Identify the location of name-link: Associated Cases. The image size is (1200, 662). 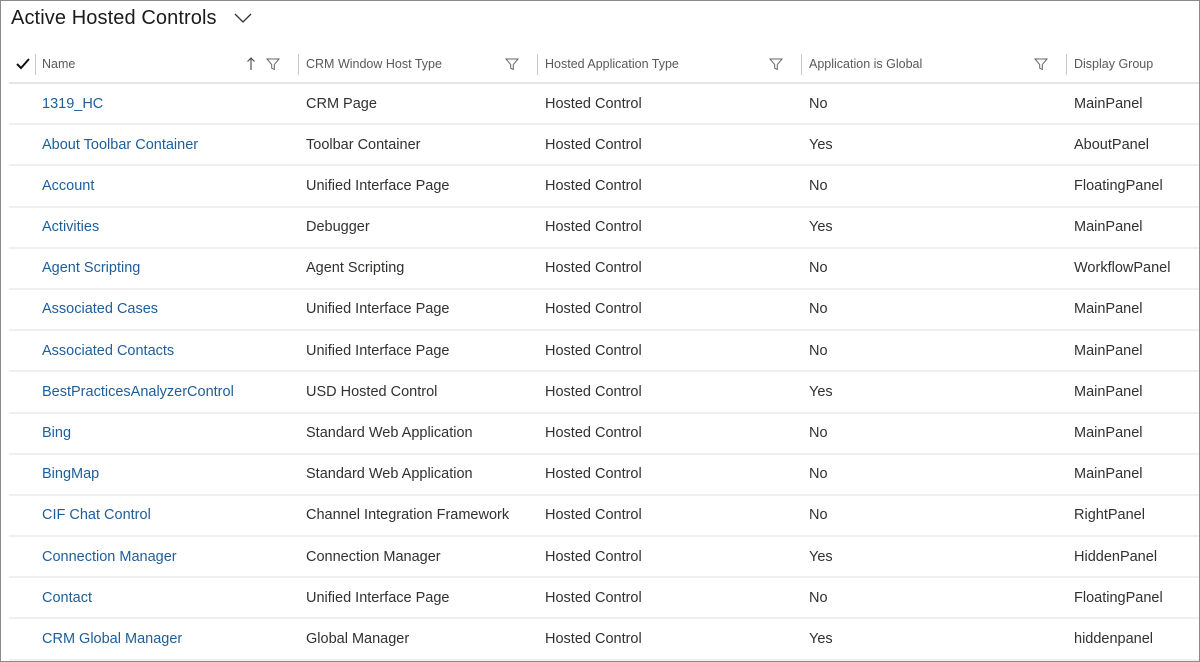
(100, 309).